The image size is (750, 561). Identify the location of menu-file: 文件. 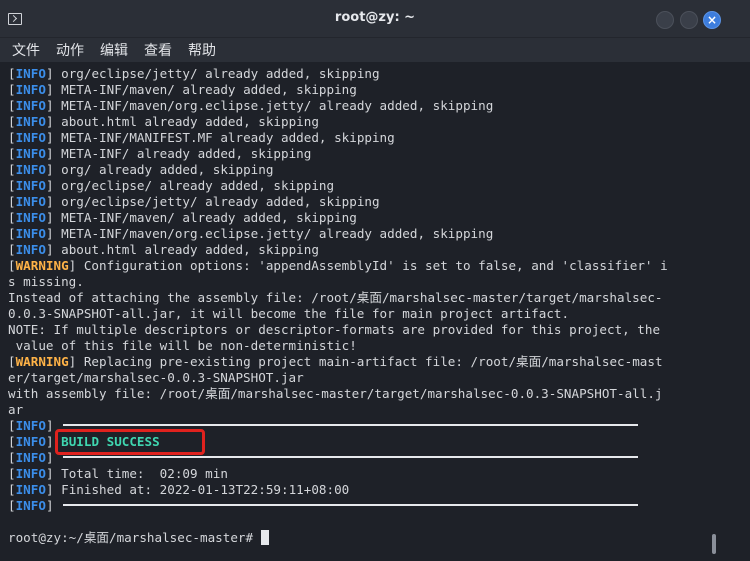
(26, 50).